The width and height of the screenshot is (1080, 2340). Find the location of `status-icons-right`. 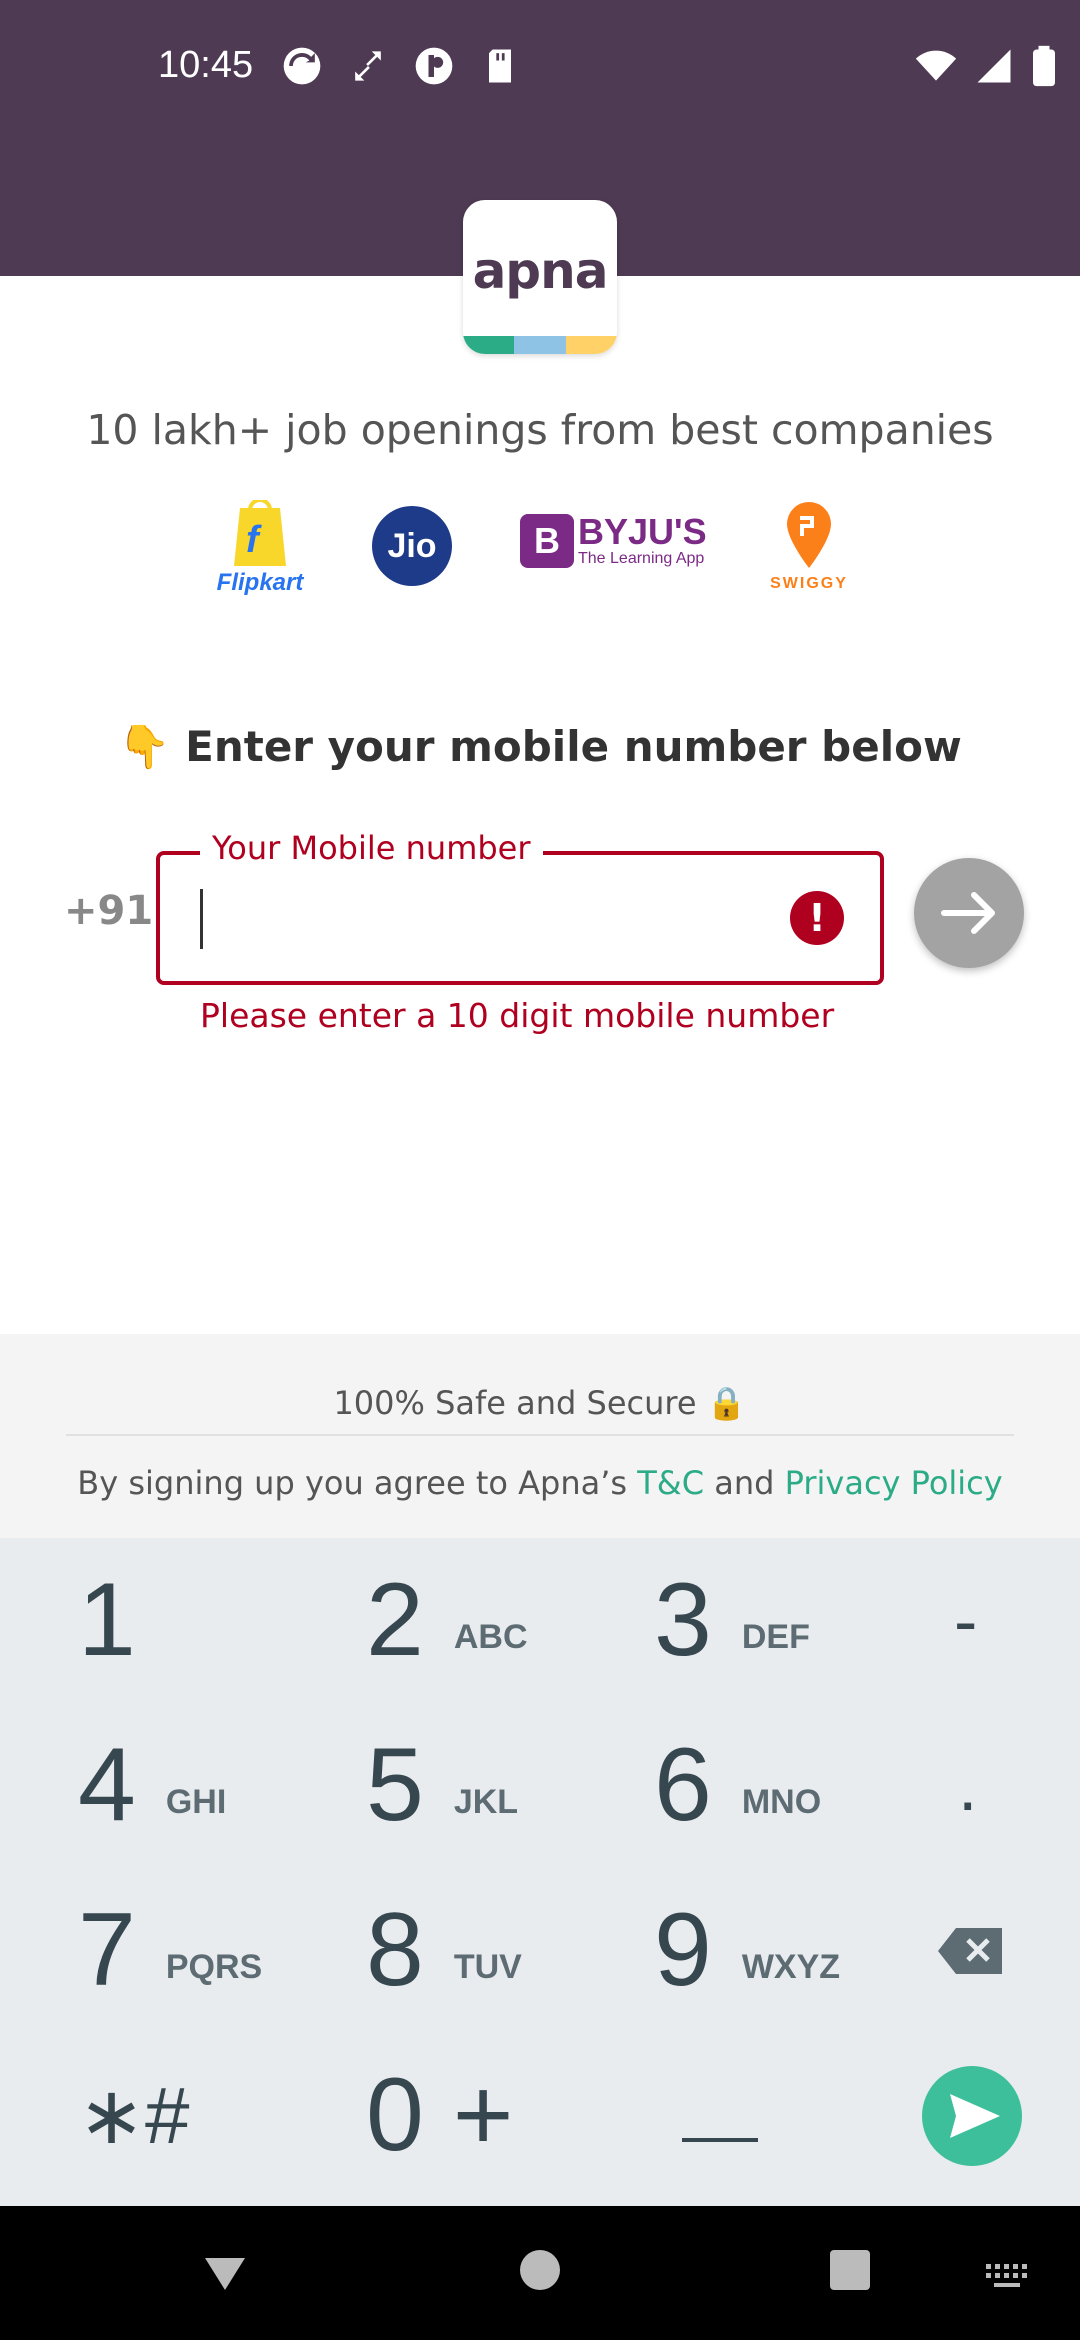

status-icons-right is located at coordinates (986, 66).